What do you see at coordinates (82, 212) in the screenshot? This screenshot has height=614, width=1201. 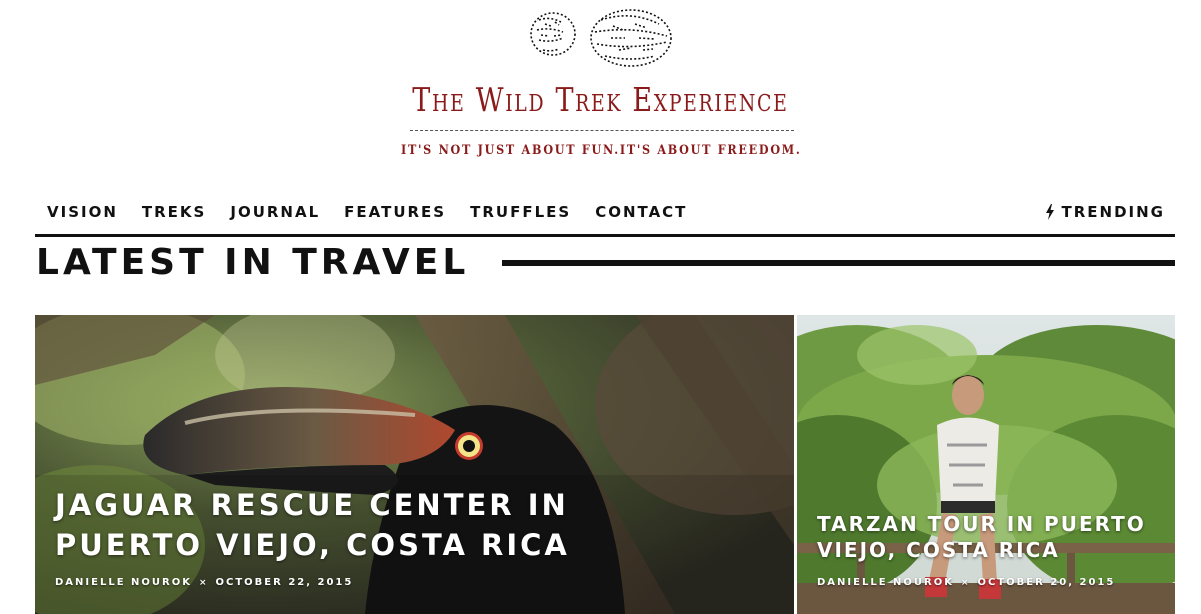 I see `nav-item-vision: VISION` at bounding box center [82, 212].